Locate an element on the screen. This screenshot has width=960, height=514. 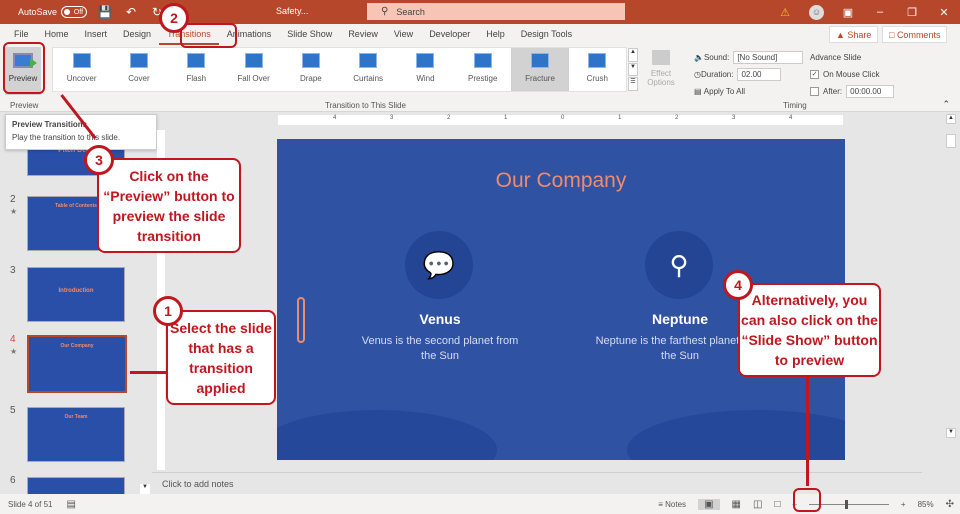
slide-sorter-icon: ▦ is located at coordinates (736, 504).